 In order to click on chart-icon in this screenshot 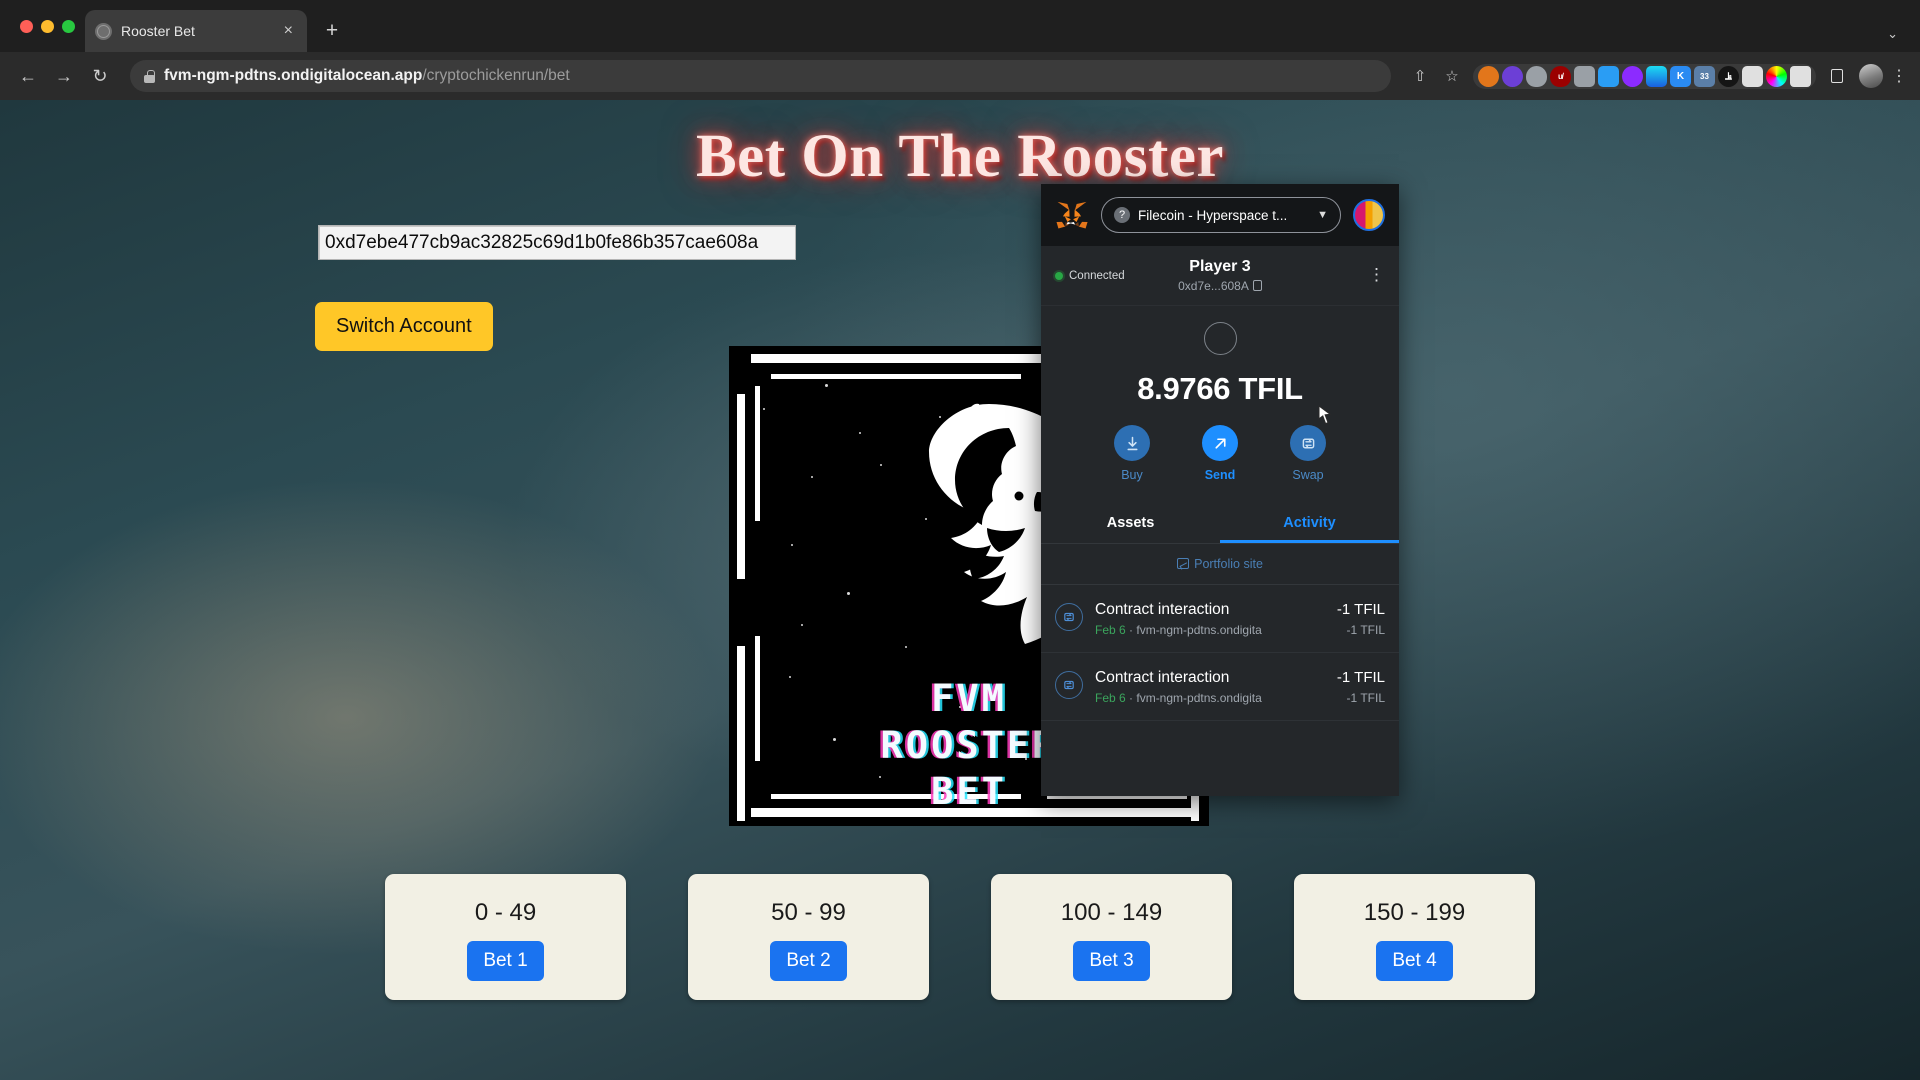, I will do `click(1183, 563)`.